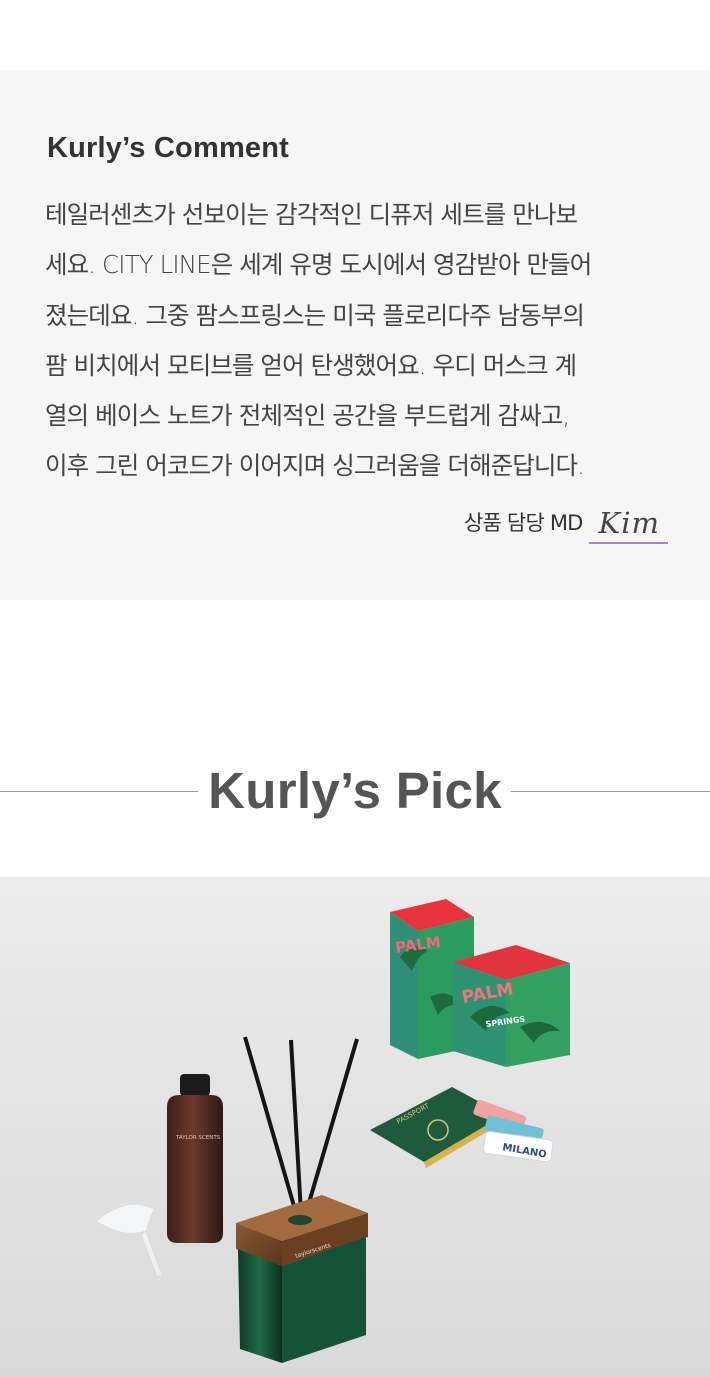 This screenshot has width=710, height=1377. I want to click on signature-underline: Kim, so click(628, 525).